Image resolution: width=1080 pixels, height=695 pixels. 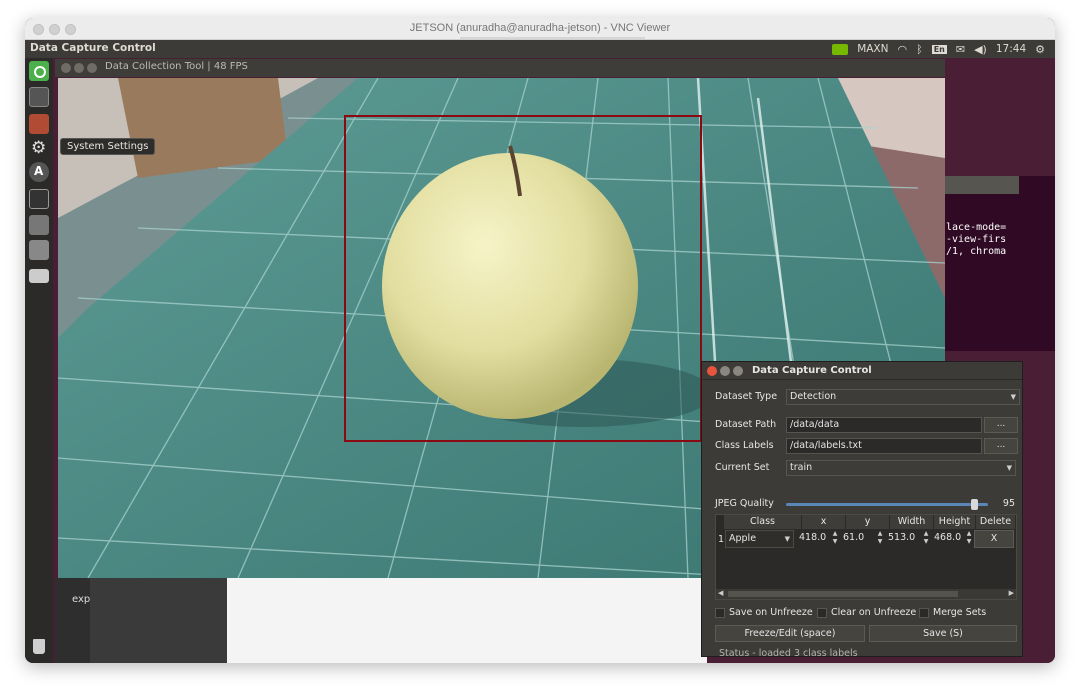 I want to click on launcher-home-icon, so click(x=39, y=71).